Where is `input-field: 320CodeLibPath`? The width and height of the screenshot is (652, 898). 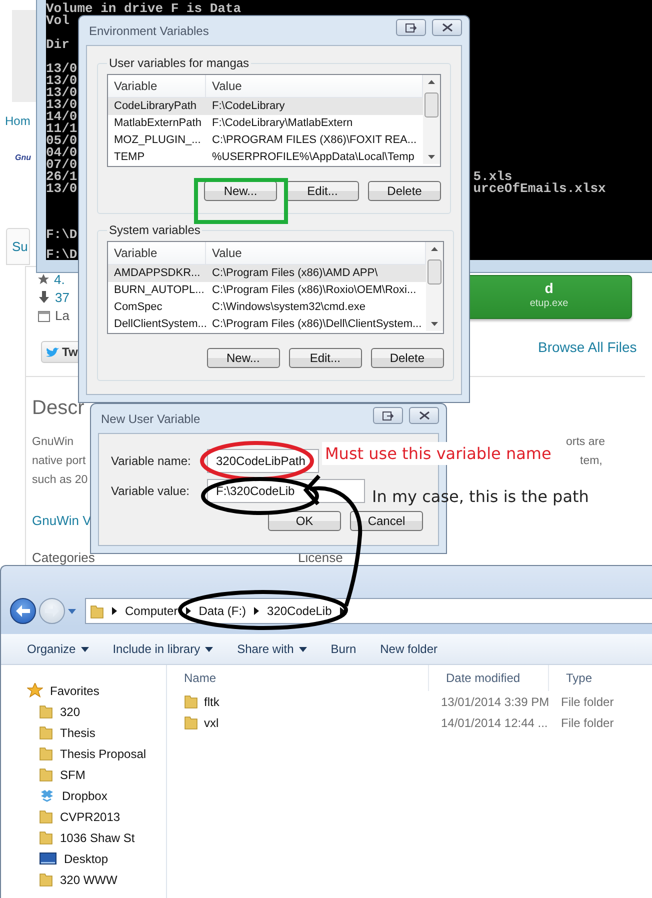
input-field: 320CodeLibPath is located at coordinates (263, 461).